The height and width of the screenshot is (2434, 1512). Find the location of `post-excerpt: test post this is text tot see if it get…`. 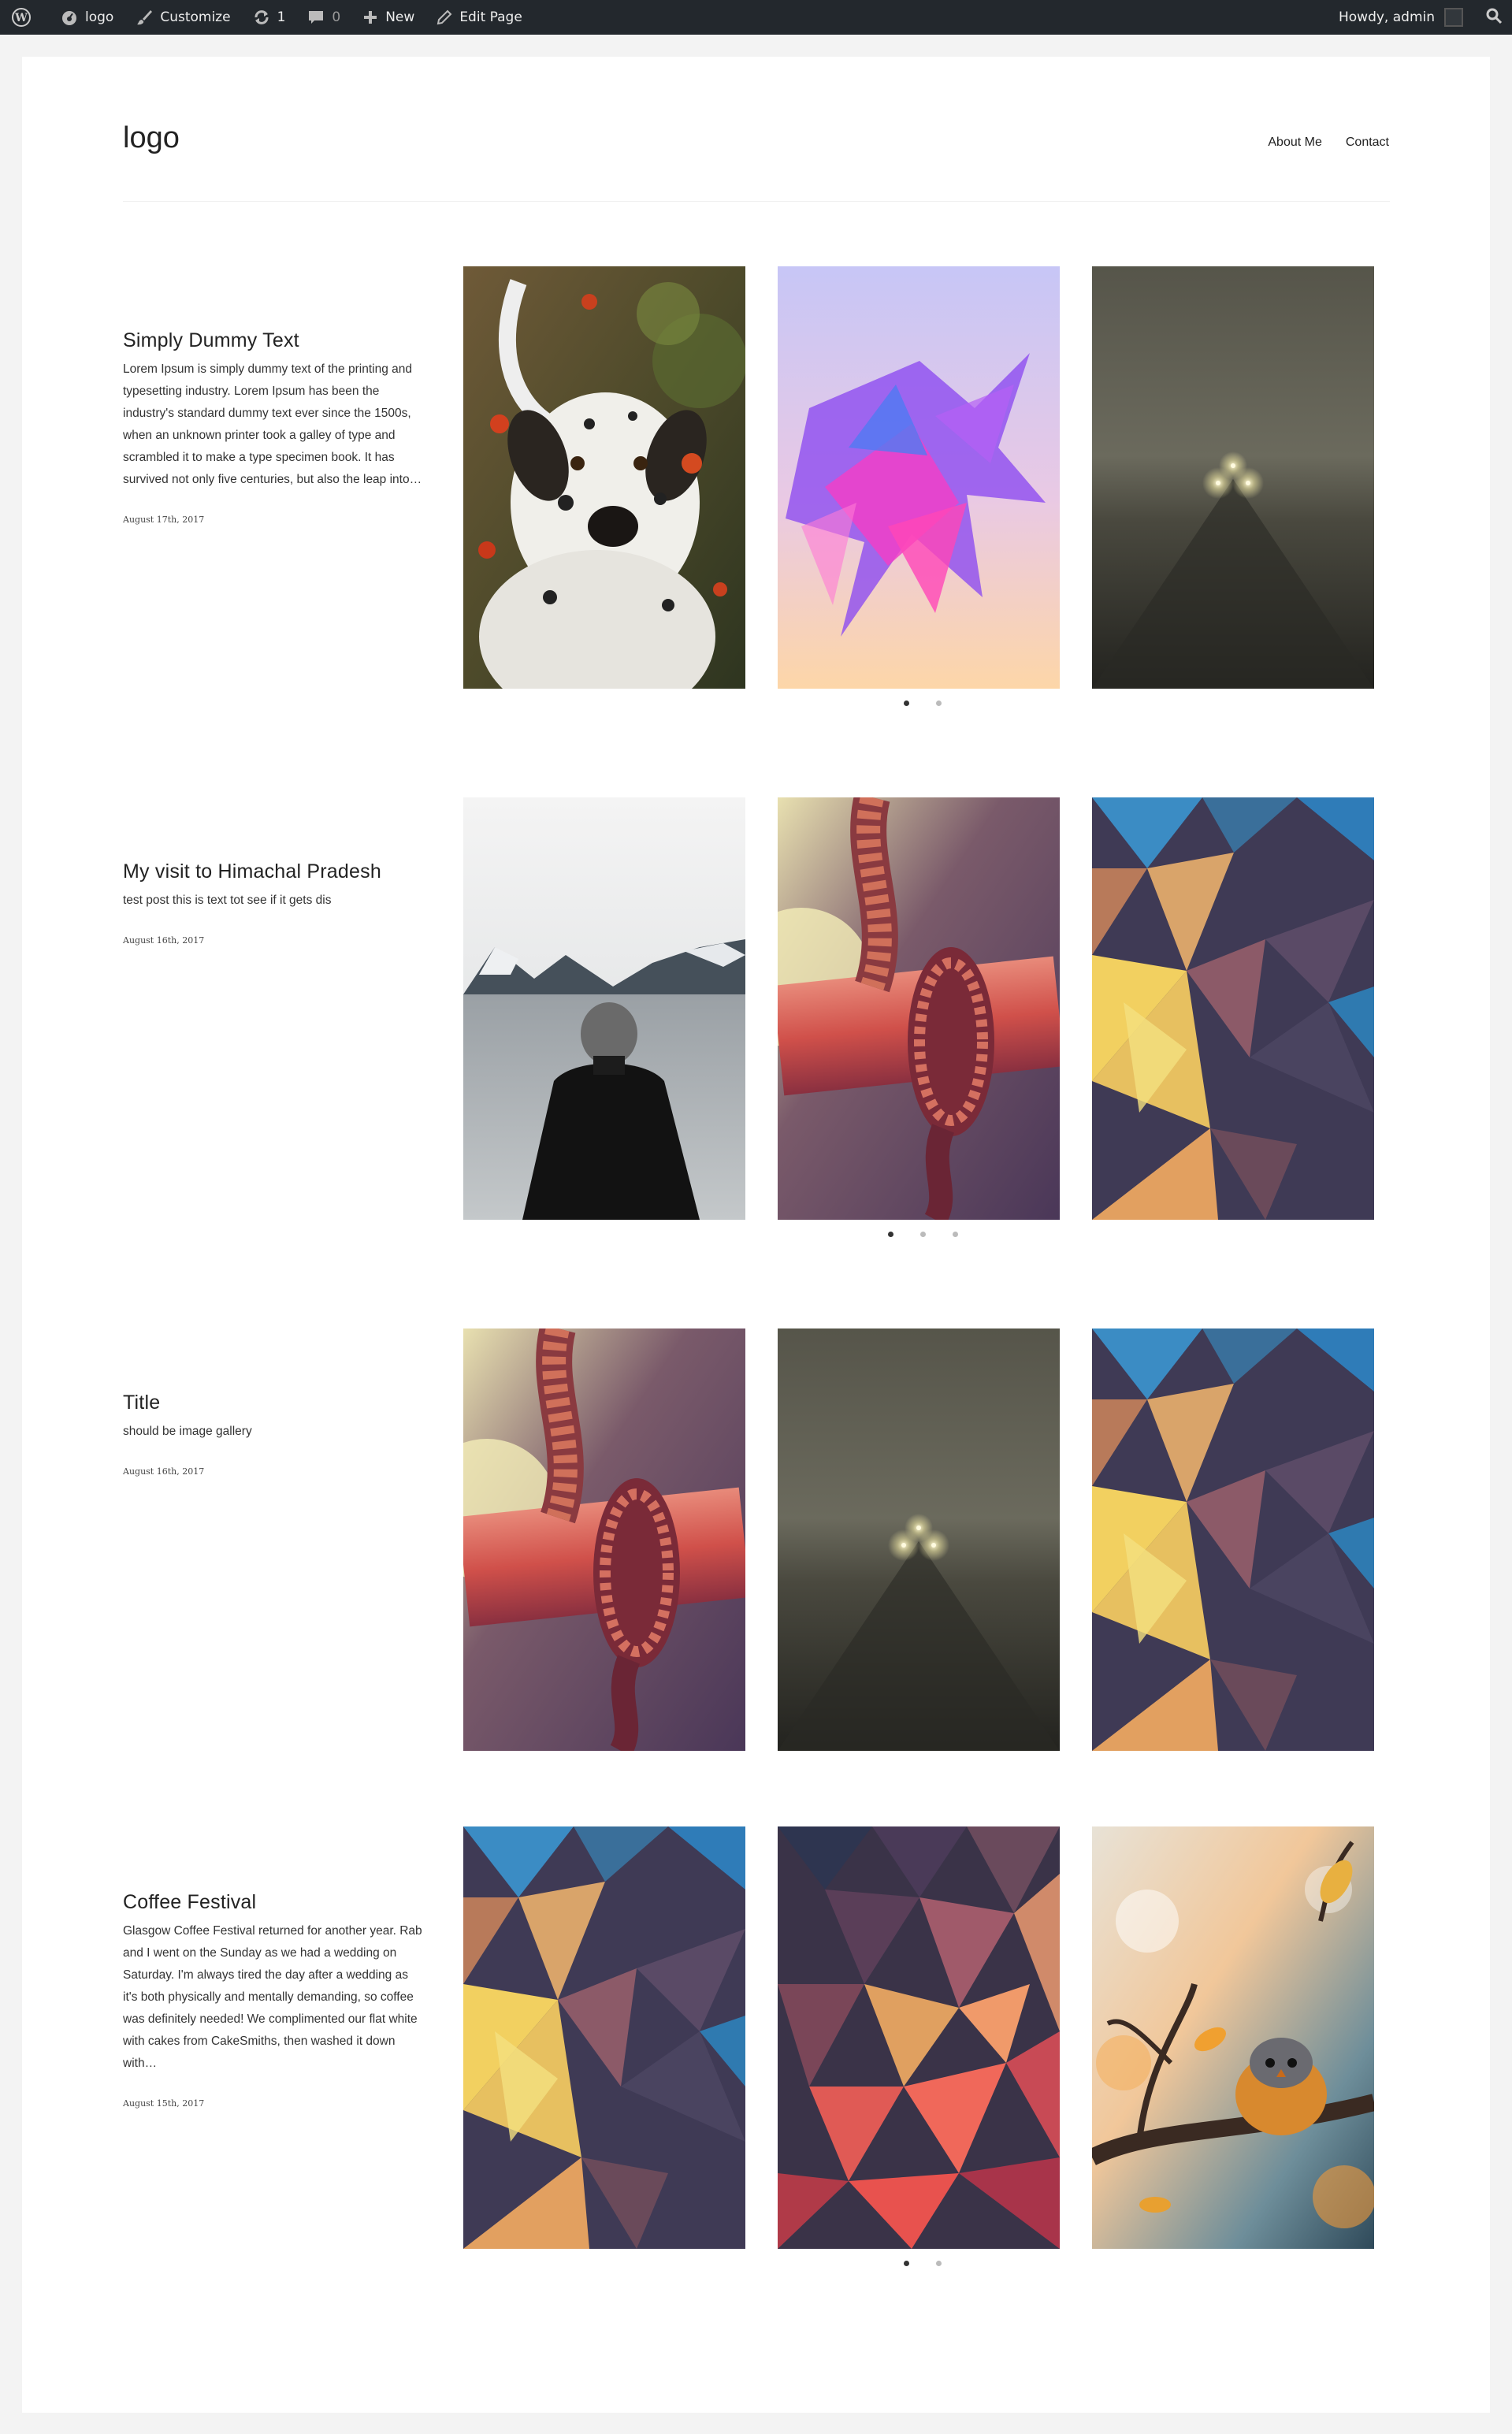

post-excerpt: test post this is text tot see if it get… is located at coordinates (227, 900).